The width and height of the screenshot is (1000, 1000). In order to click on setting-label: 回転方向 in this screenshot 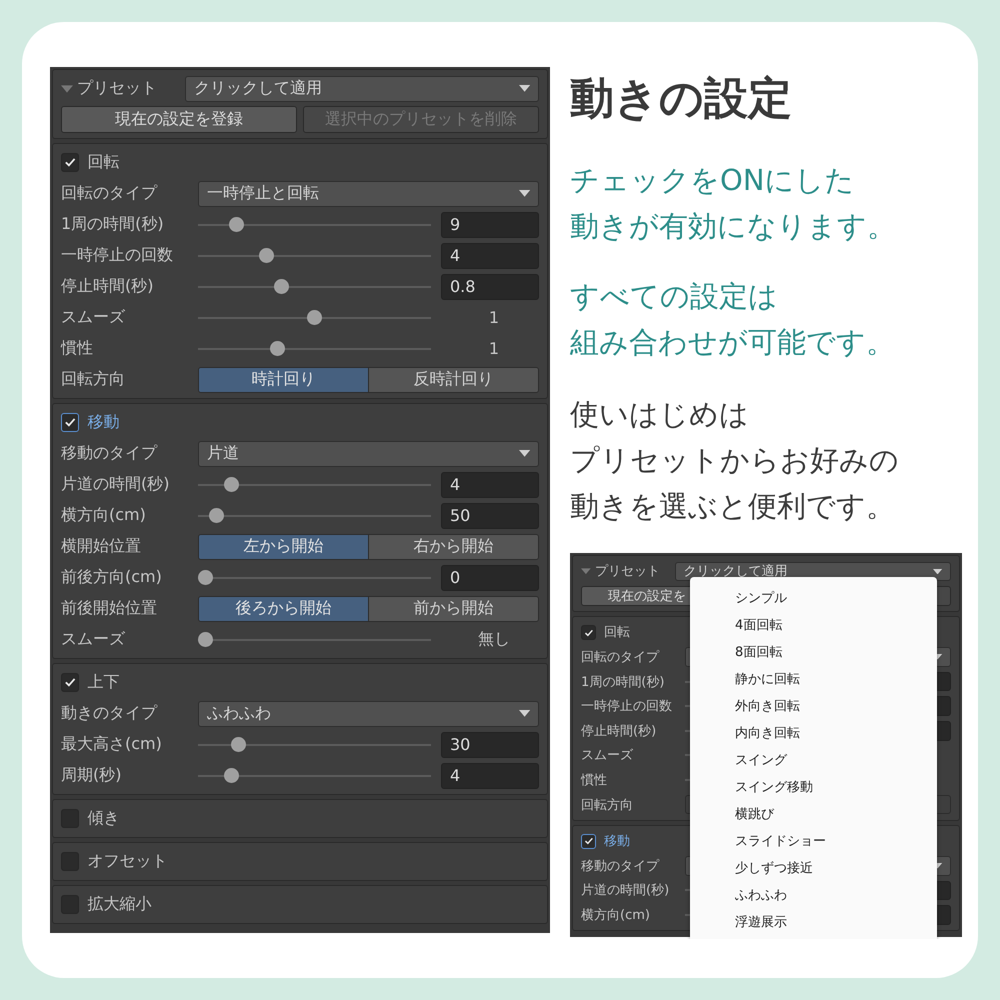, I will do `click(607, 805)`.